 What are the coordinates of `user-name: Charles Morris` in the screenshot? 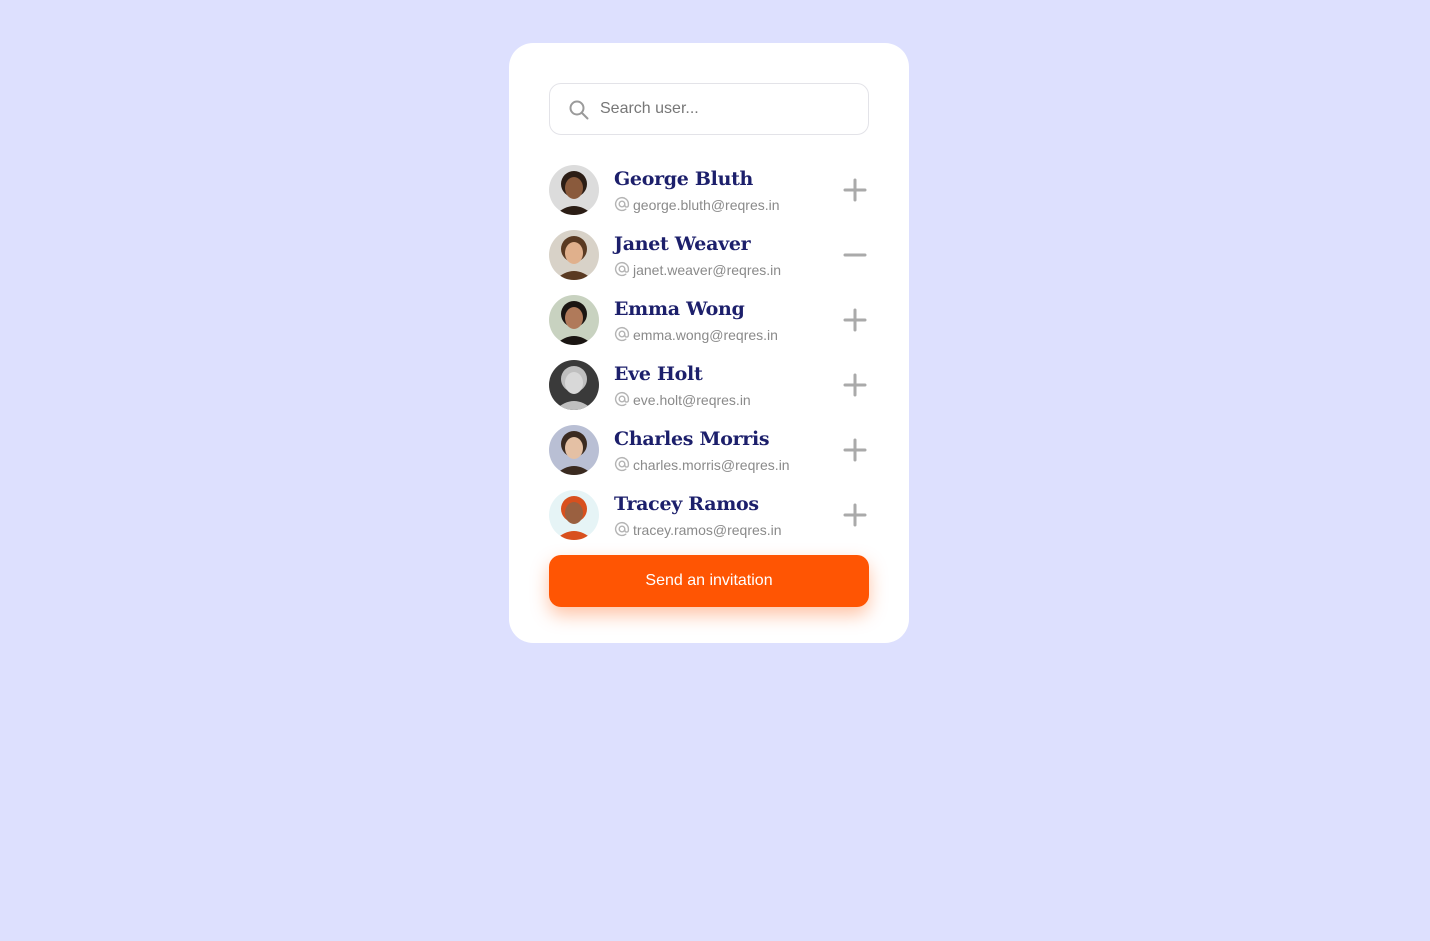 It's located at (692, 439).